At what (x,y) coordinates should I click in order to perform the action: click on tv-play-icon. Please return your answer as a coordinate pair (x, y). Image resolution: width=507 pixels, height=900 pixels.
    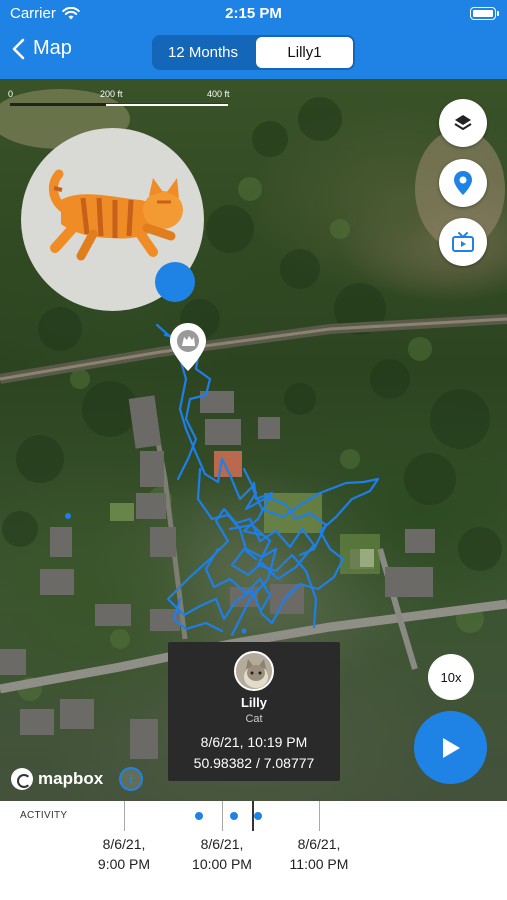
    Looking at the image, I should click on (463, 242).